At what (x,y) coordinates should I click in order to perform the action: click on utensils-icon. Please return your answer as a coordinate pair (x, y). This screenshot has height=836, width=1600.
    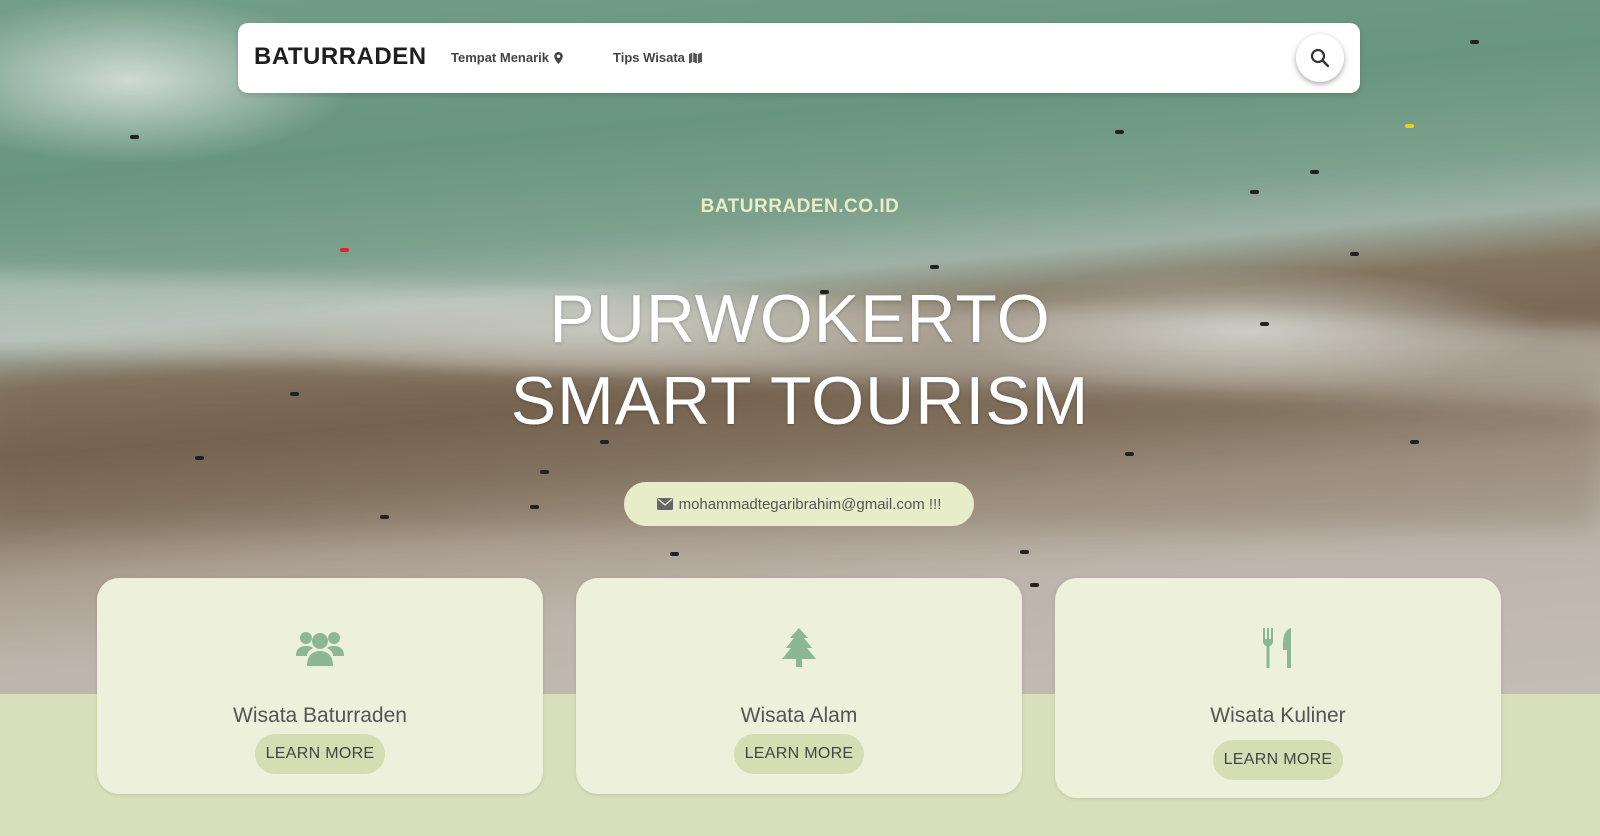
    Looking at the image, I should click on (1277, 648).